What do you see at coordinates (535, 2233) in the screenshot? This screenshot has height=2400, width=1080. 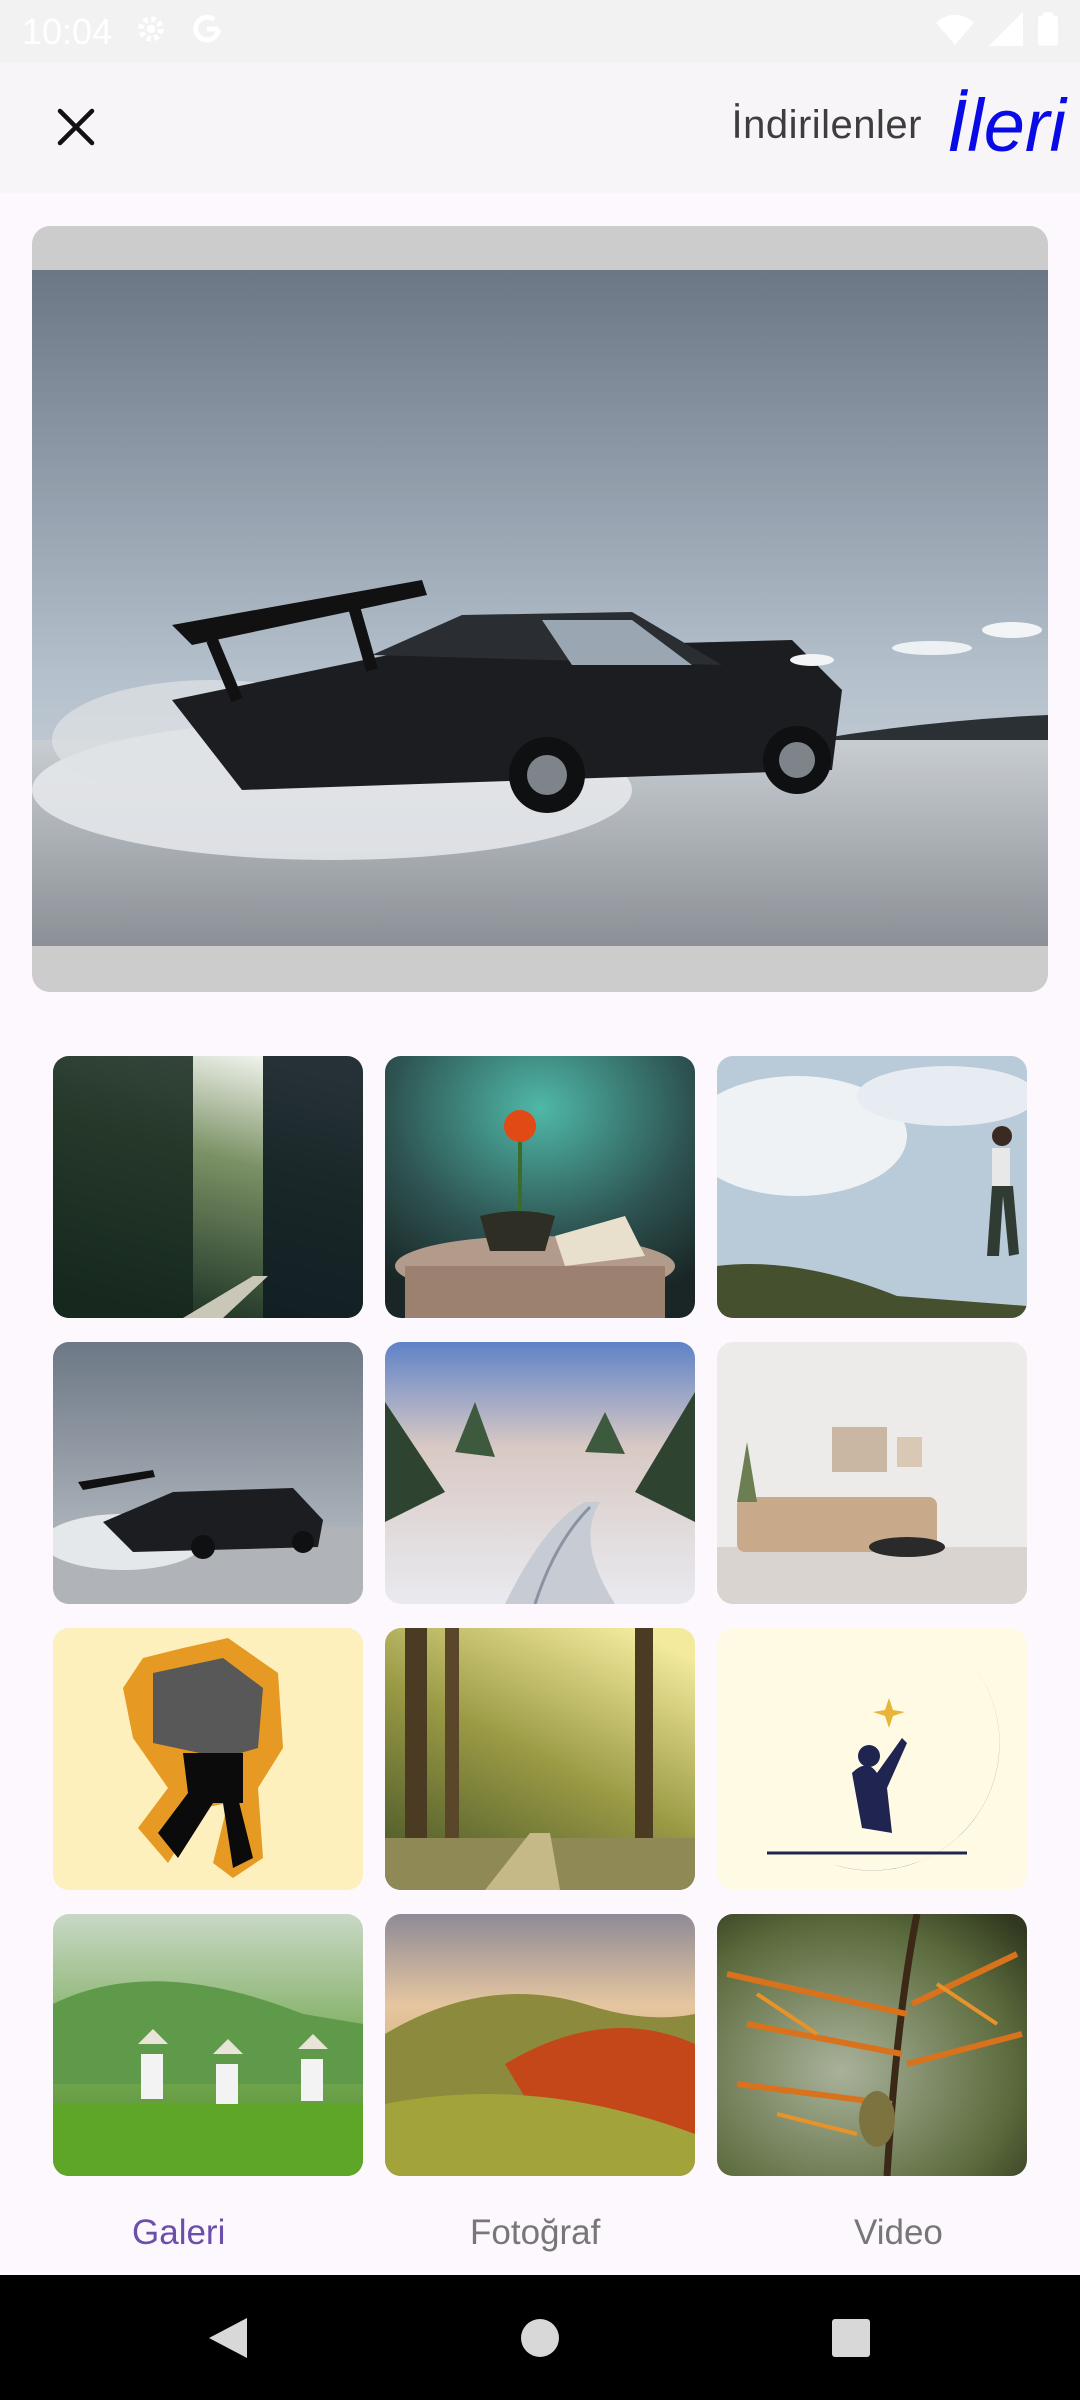 I see `tab-photo: Fotoğraf` at bounding box center [535, 2233].